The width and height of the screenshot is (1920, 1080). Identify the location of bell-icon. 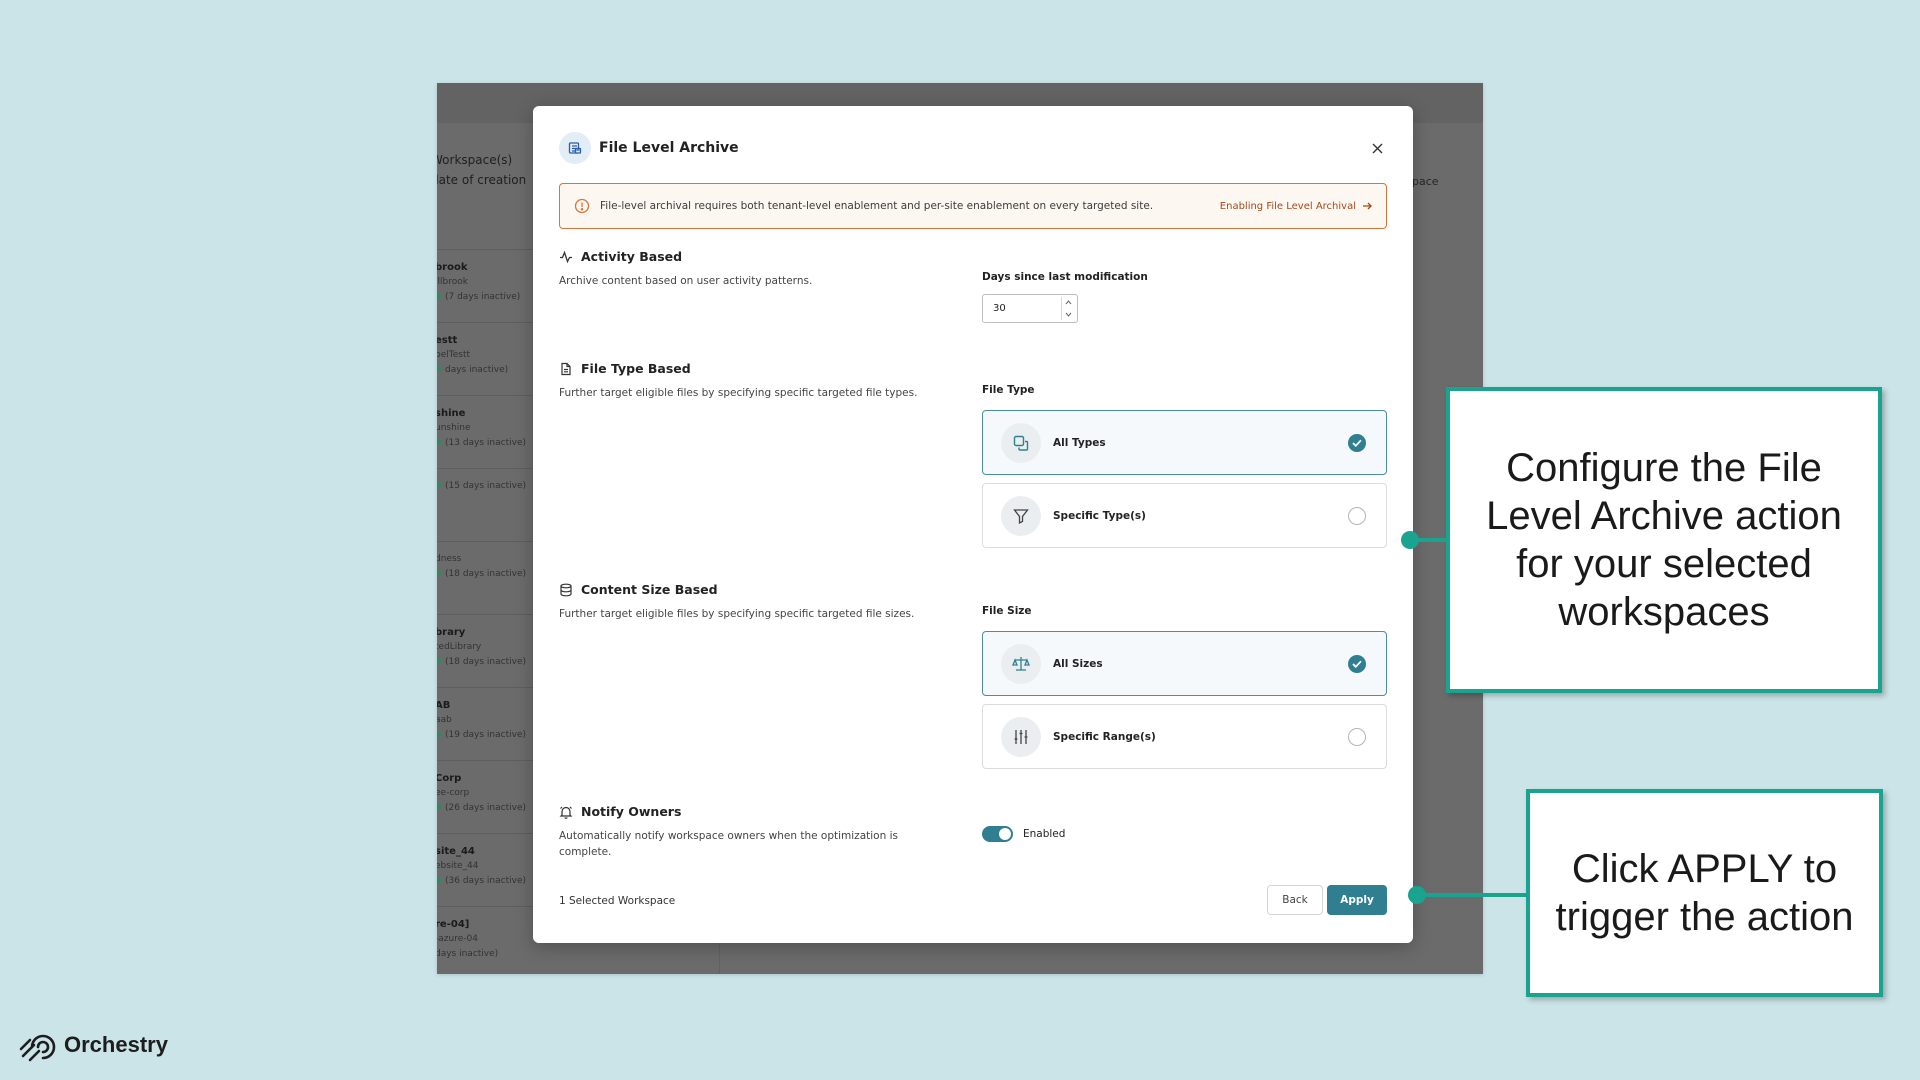
(566, 812).